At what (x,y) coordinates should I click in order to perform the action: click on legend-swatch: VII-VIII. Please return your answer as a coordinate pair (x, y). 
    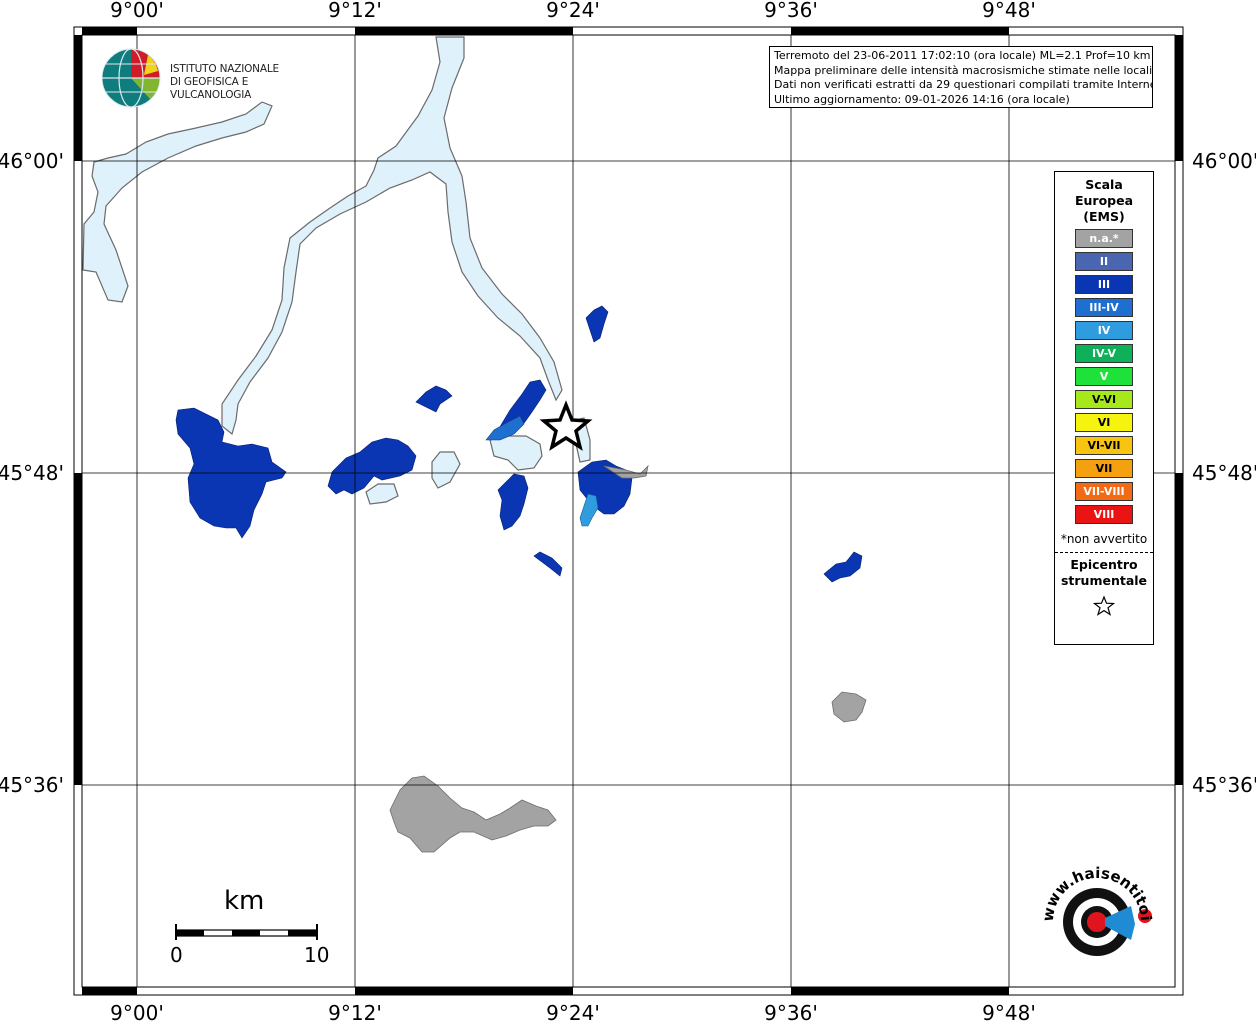
    Looking at the image, I should click on (1104, 491).